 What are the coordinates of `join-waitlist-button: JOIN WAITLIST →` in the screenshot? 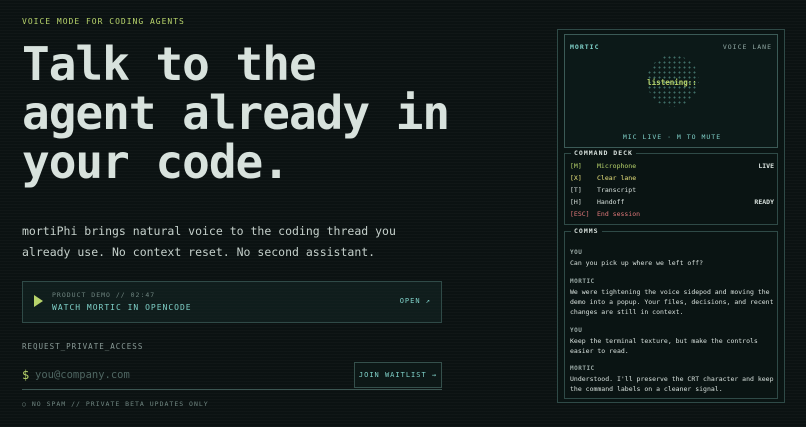 It's located at (398, 375).